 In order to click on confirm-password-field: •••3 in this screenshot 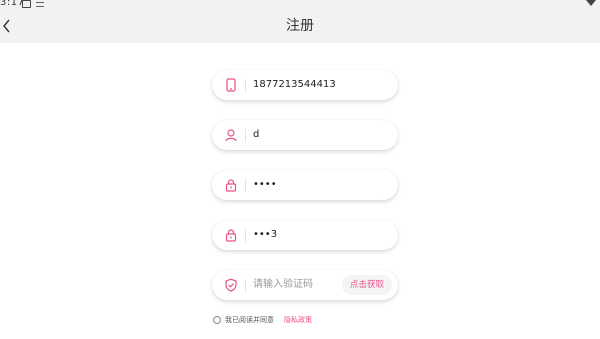, I will do `click(305, 235)`.